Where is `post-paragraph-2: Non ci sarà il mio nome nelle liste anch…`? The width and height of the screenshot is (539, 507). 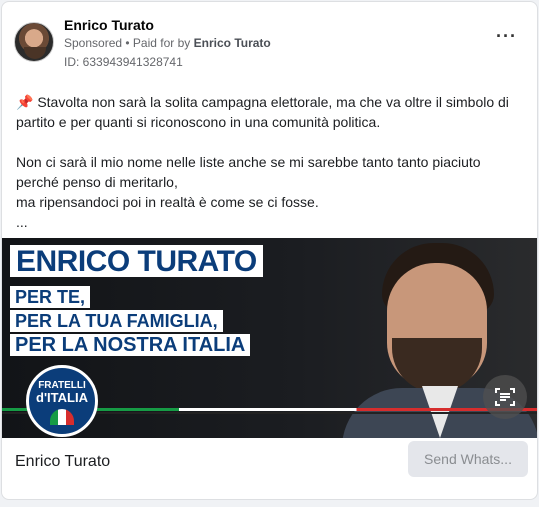 post-paragraph-2: Non ci sarà il mio nome nelle liste anch… is located at coordinates (248, 172).